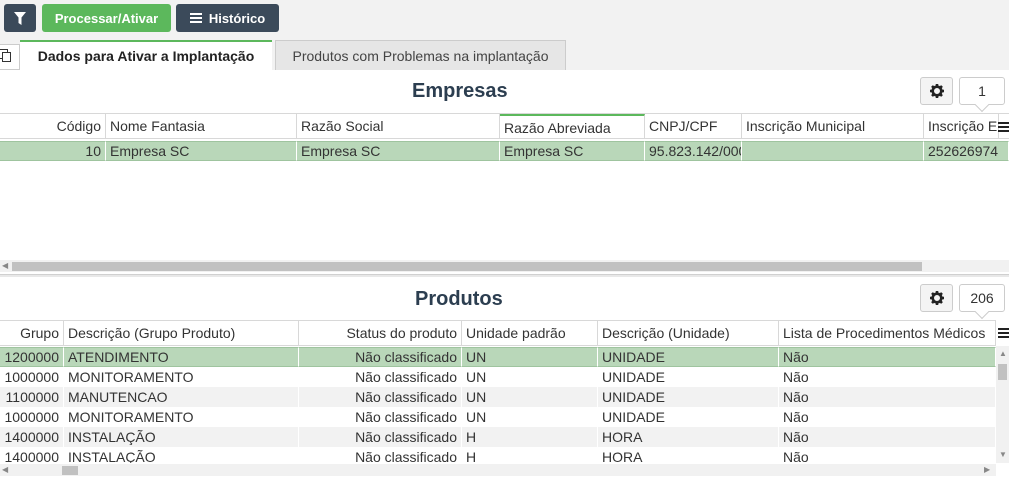 The width and height of the screenshot is (1009, 477). Describe the element at coordinates (380, 333) in the screenshot. I see `col-header-status-produto: Status do produto` at that location.